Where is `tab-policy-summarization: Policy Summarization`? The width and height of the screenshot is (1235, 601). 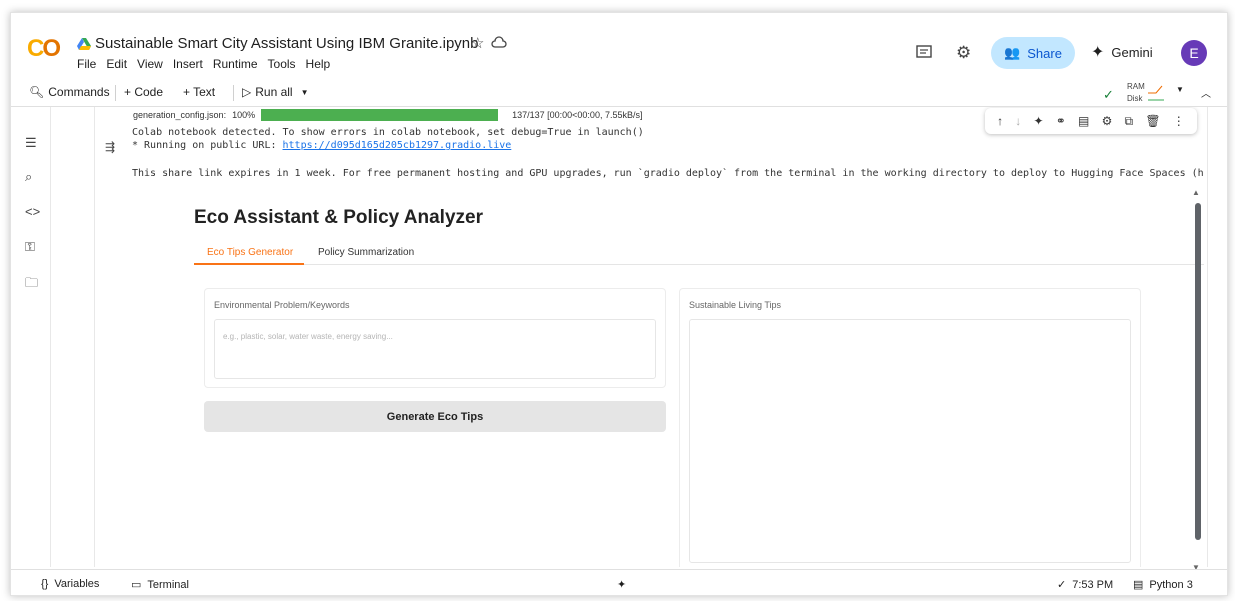 tab-policy-summarization: Policy Summarization is located at coordinates (366, 252).